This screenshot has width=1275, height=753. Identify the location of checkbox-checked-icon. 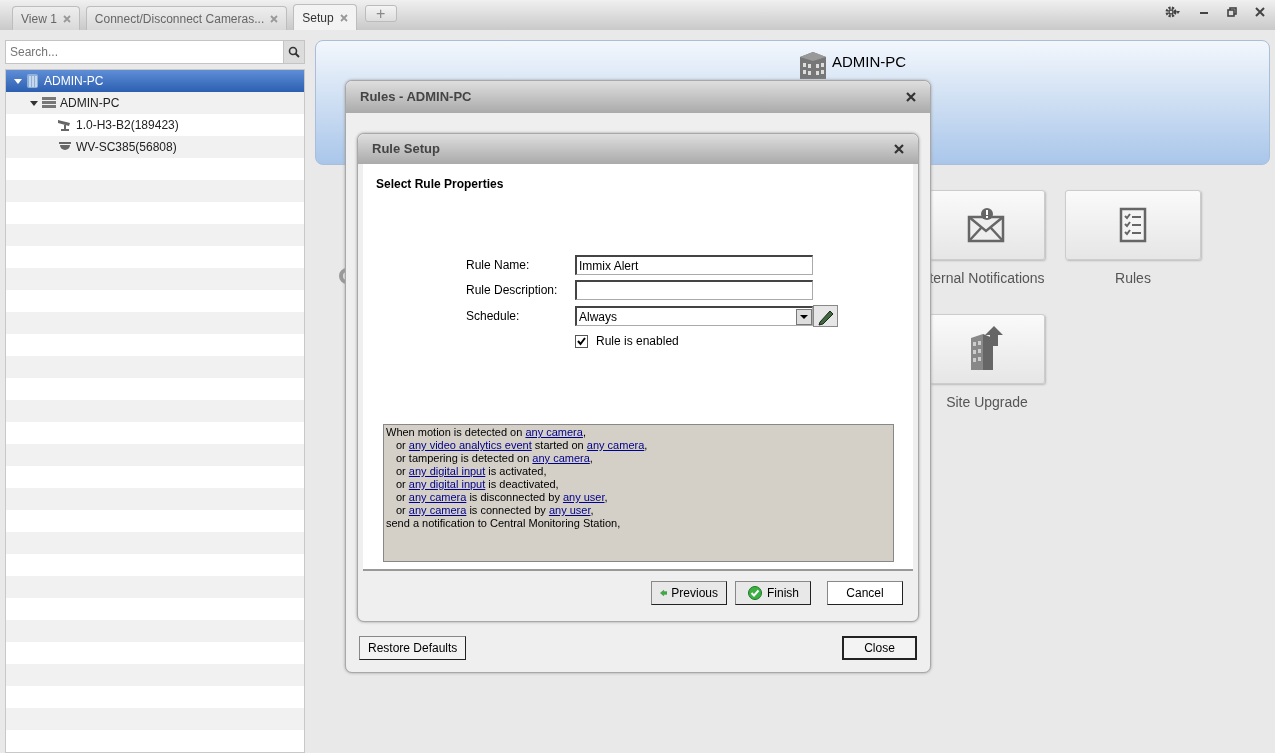
(581, 341).